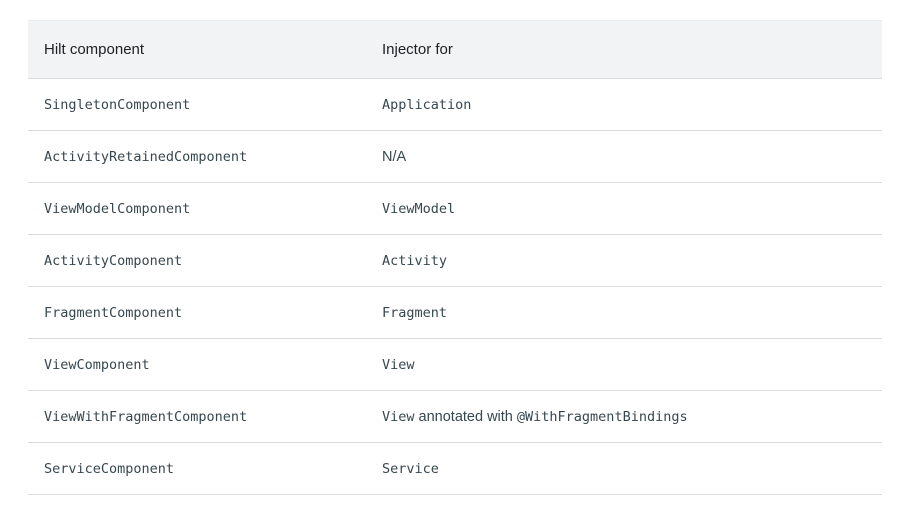 Image resolution: width=898 pixels, height=518 pixels. What do you see at coordinates (632, 105) in the screenshot?
I see `injector-cell: Application` at bounding box center [632, 105].